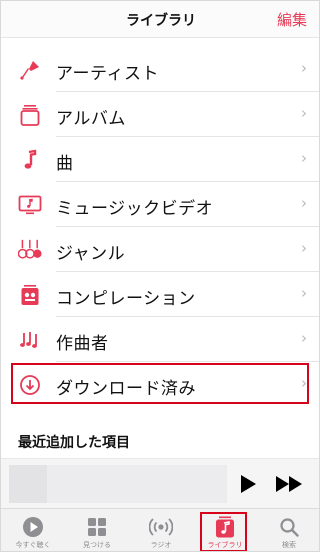 This screenshot has width=320, height=552. Describe the element at coordinates (160, 114) in the screenshot. I see `list-item-albums: アルバム ›` at that location.